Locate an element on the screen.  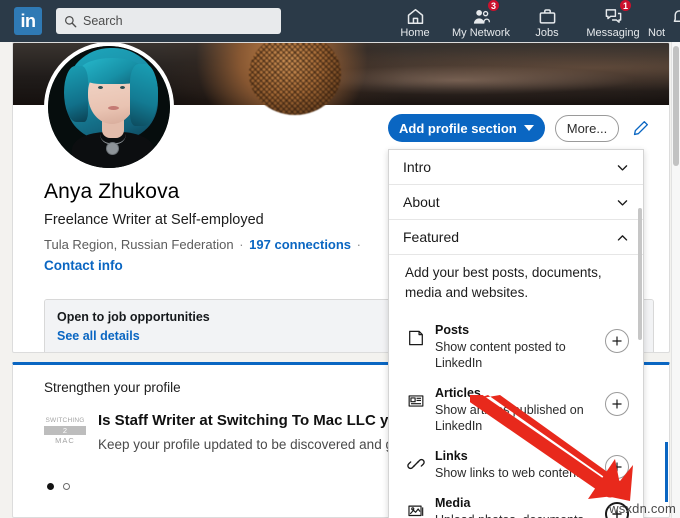
edit-profile-button is located at coordinates (641, 128).